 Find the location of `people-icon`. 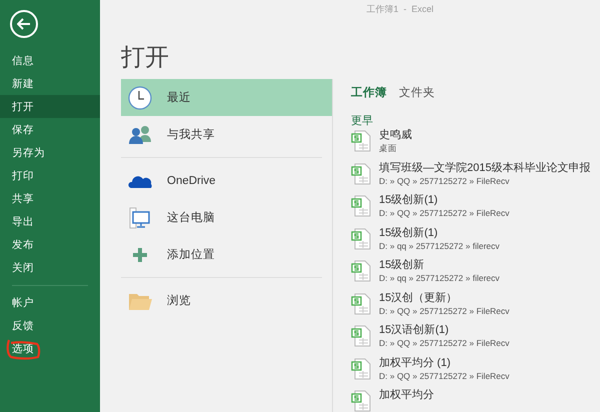

people-icon is located at coordinates (140, 134).